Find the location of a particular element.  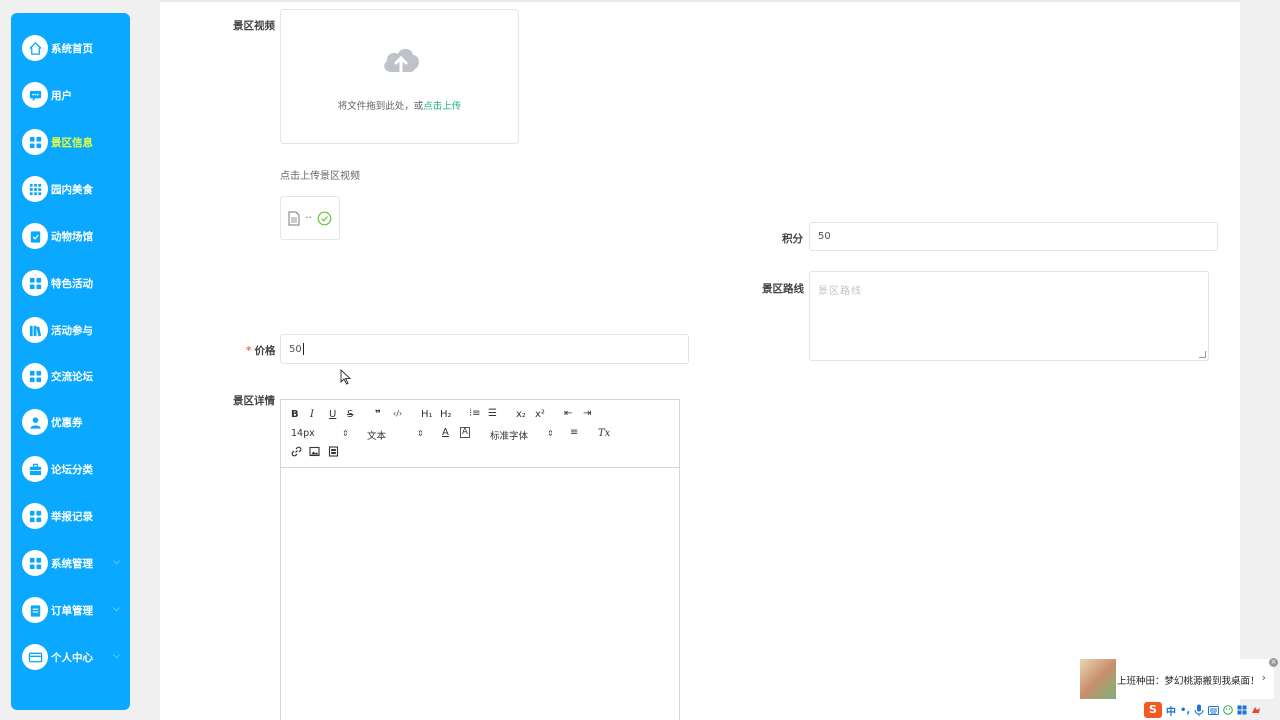

game-thumbnail is located at coordinates (1098, 679).